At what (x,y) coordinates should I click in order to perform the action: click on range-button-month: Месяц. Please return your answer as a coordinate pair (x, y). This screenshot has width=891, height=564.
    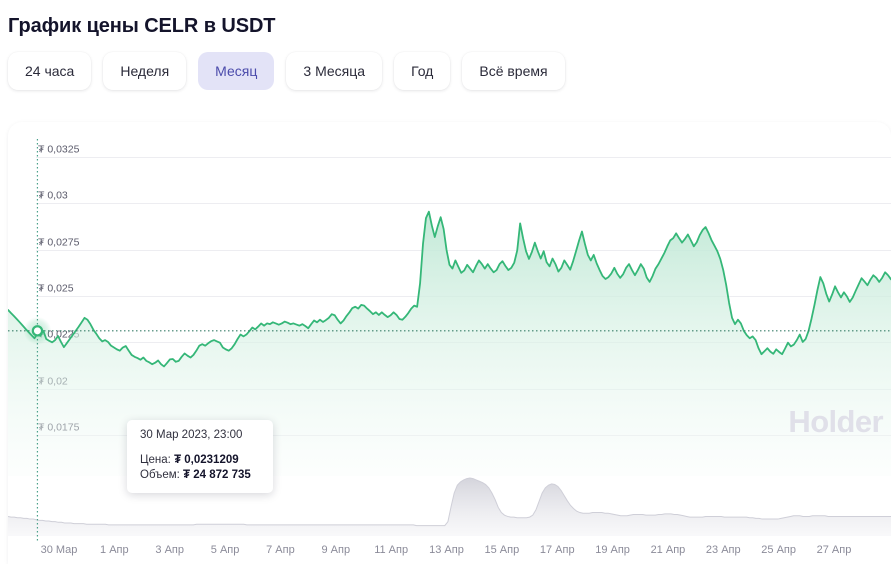
    Looking at the image, I should click on (236, 71).